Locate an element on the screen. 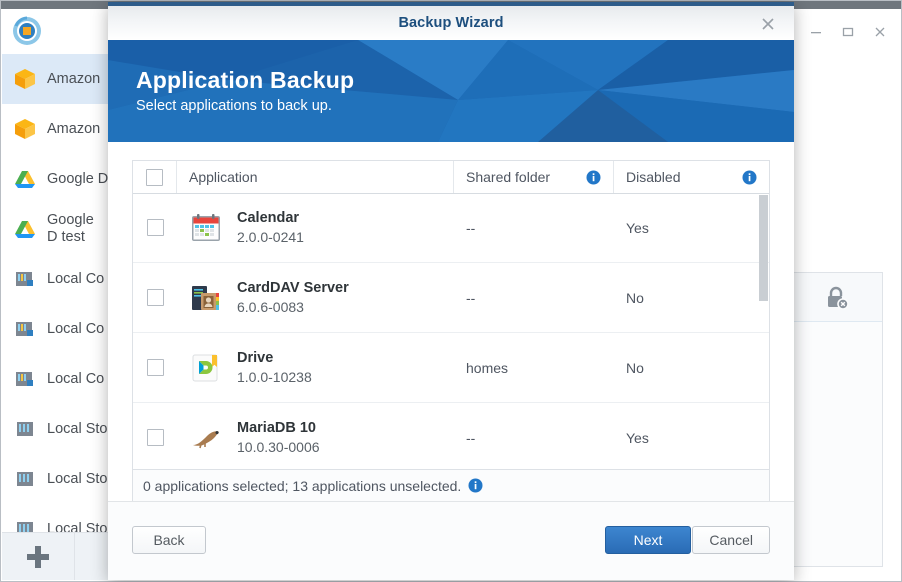  column-header-application: Application is located at coordinates (315, 177).